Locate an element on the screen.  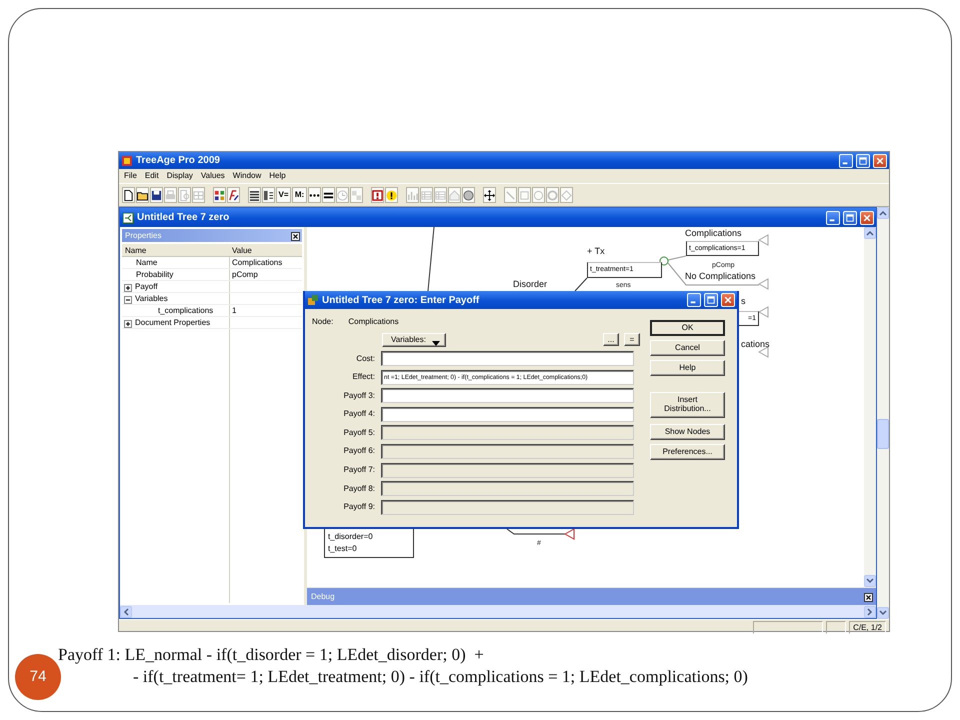
panel-title: Properties is located at coordinates (143, 236).